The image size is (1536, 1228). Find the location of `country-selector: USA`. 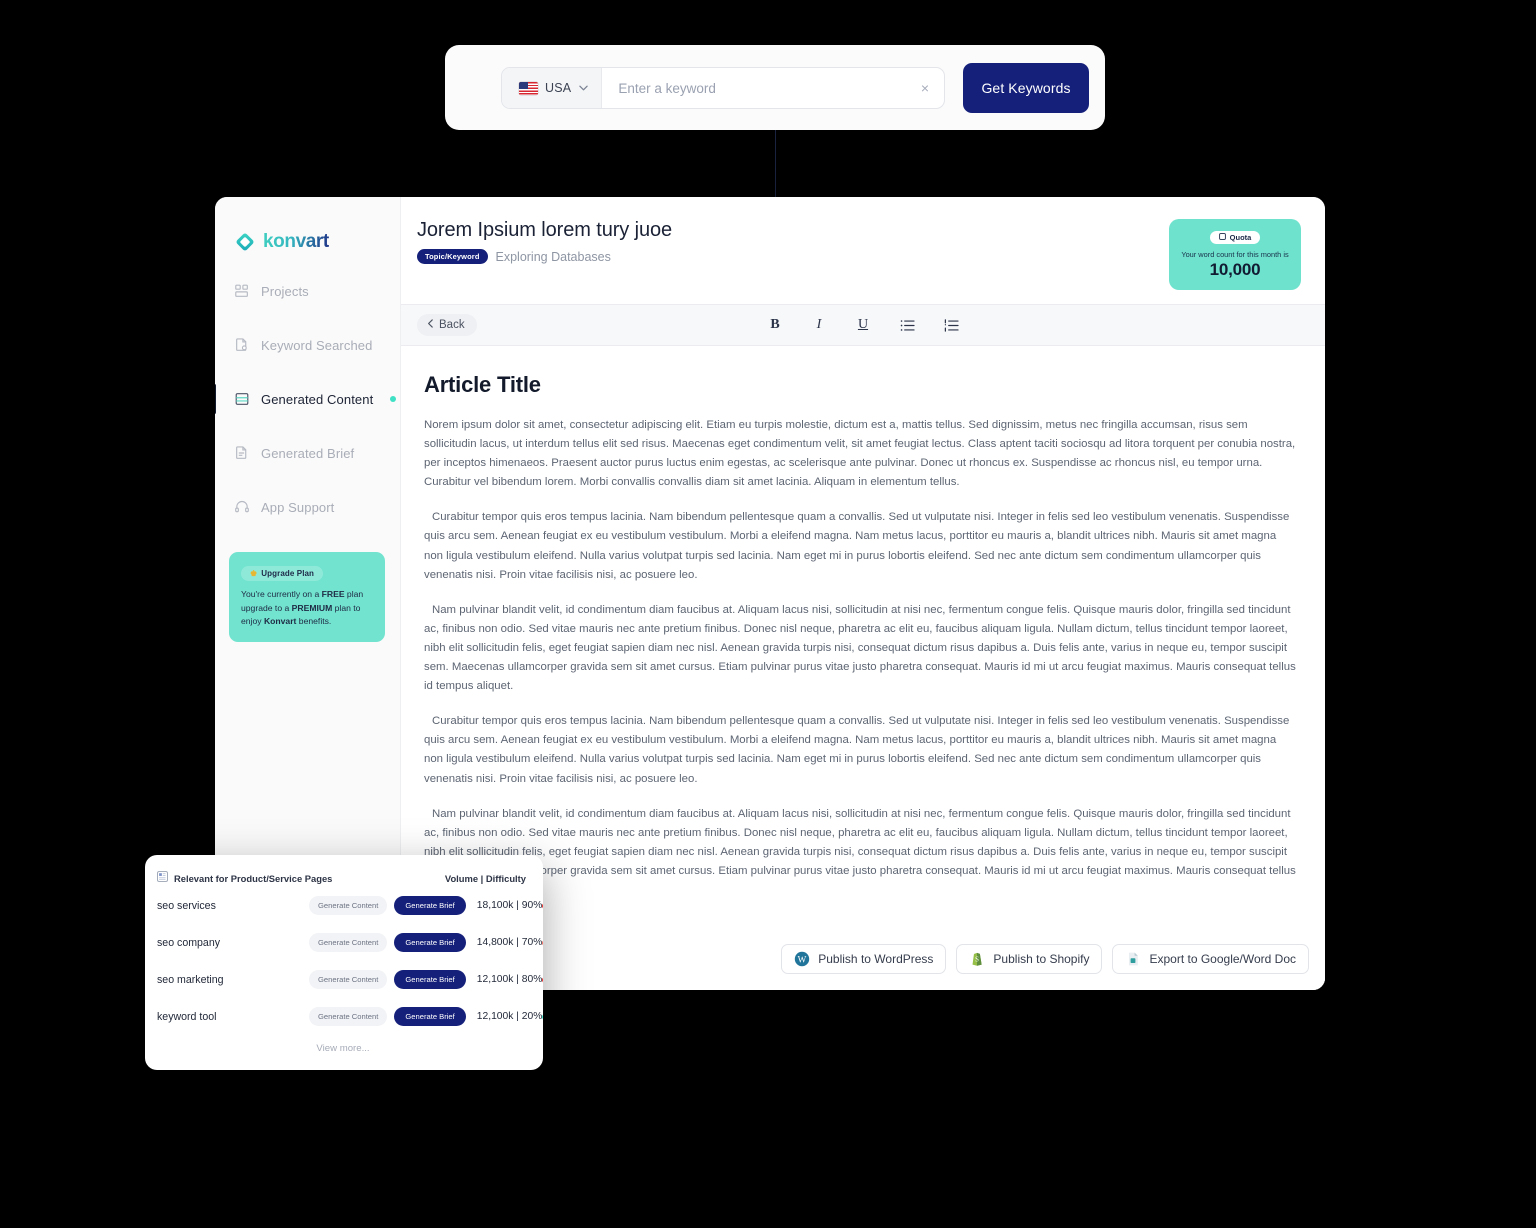

country-selector: USA is located at coordinates (552, 88).